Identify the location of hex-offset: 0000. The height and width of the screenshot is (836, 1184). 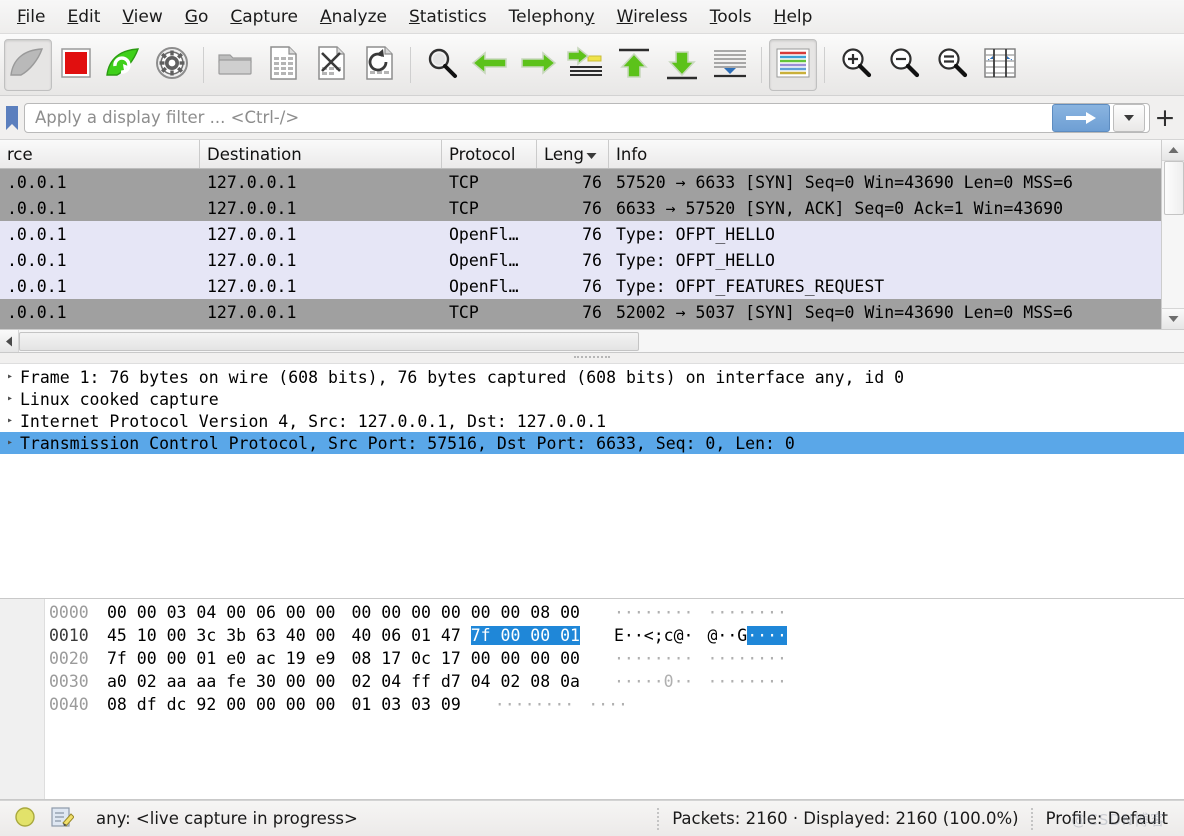
(69, 612).